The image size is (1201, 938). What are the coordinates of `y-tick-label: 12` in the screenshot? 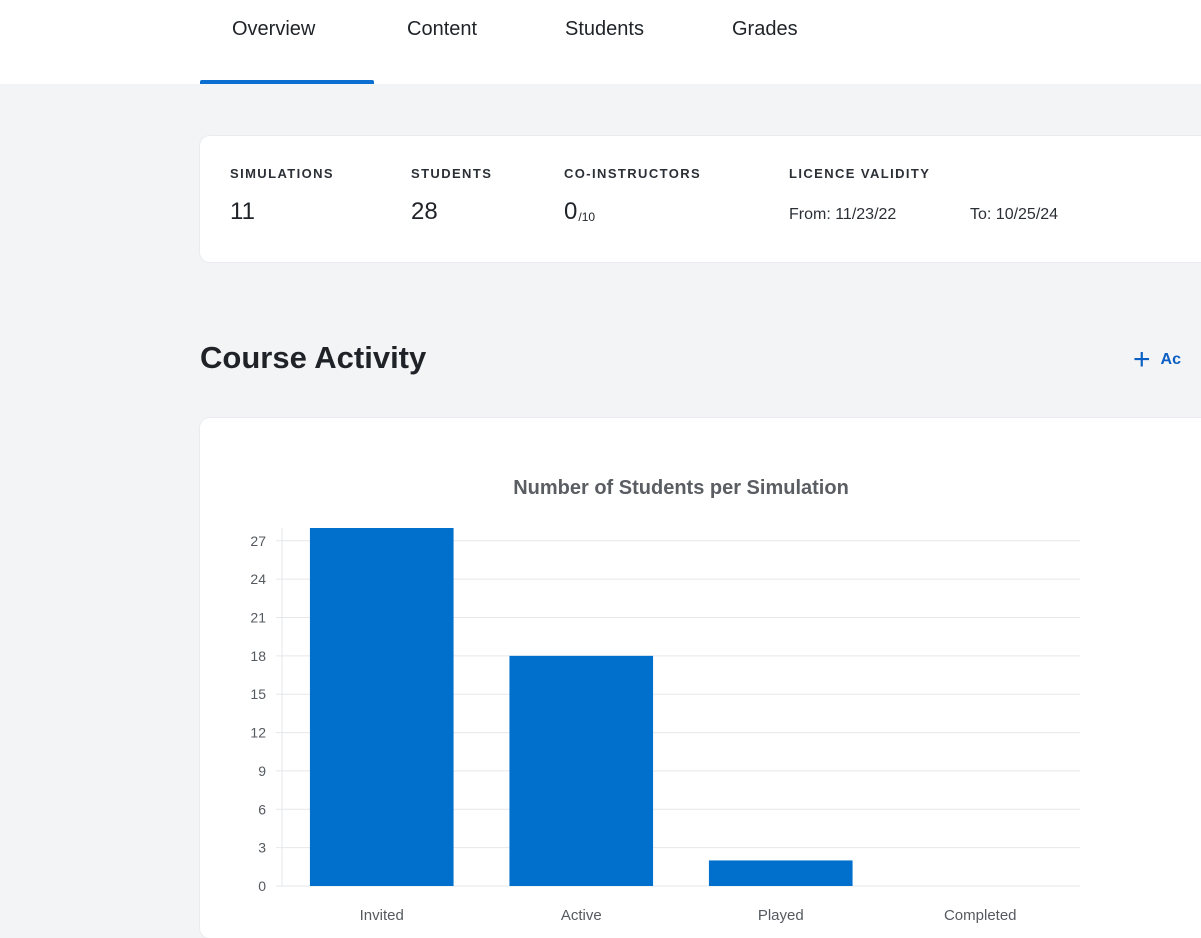 It's located at (258, 733).